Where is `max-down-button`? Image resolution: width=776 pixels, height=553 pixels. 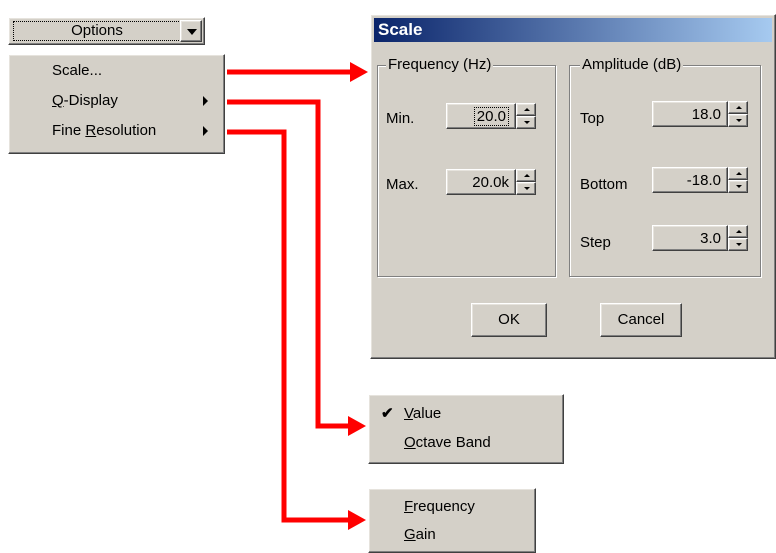 max-down-button is located at coordinates (526, 188).